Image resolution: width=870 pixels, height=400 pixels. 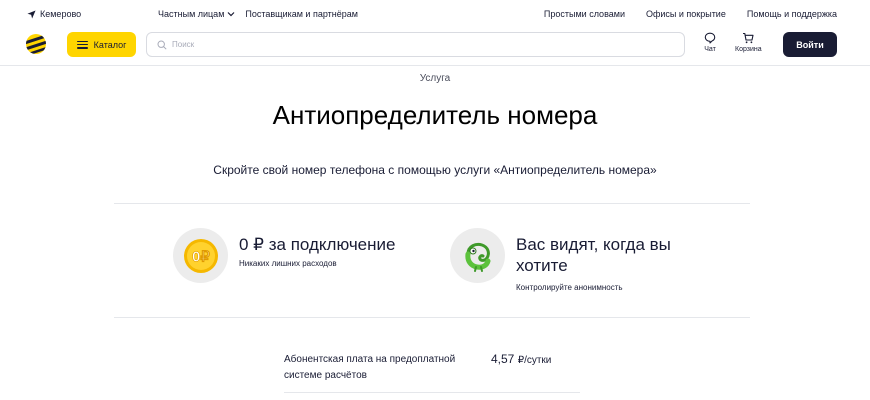 I want to click on segment-partners-label: Поставщикам и партнёрам, so click(x=301, y=14).